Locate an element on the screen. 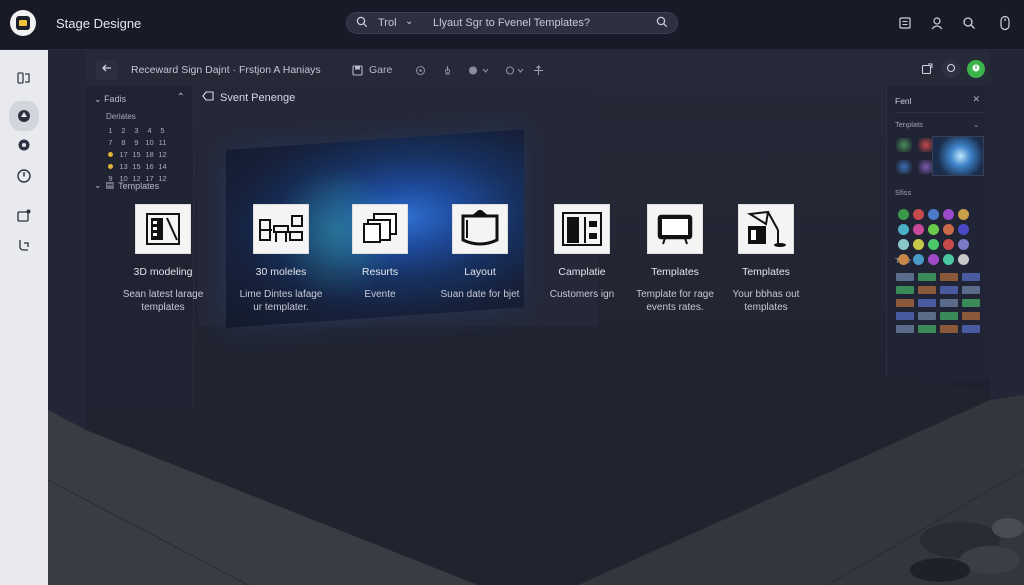  color-picker-icon is located at coordinates (479, 70).